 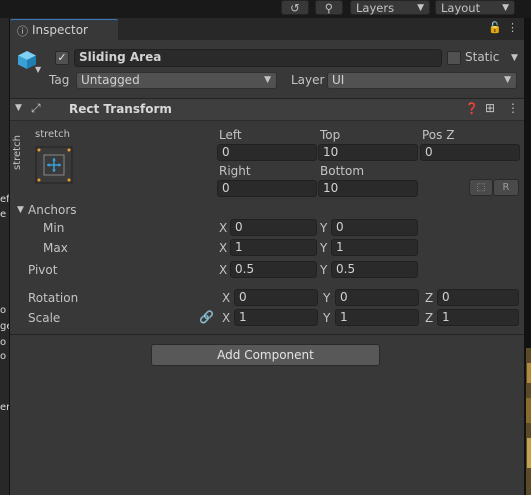 I want to click on tag-label: Tag, so click(x=59, y=80).